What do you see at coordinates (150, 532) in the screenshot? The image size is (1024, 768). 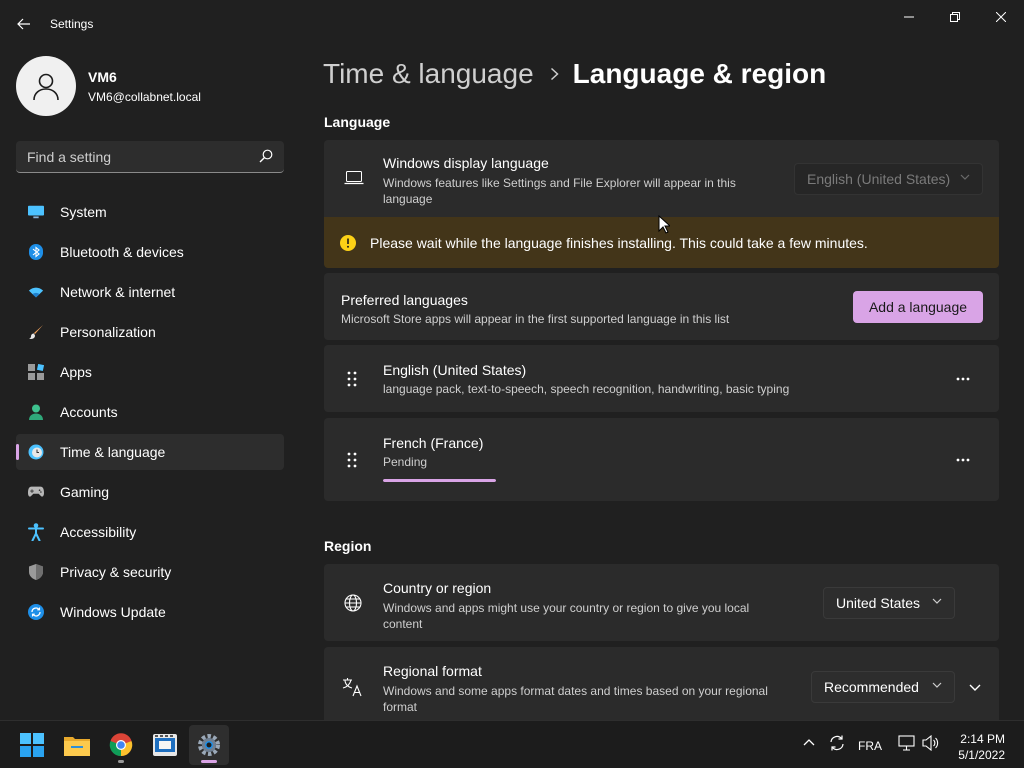 I see `sidebar-item-accessibility: Accessibility` at bounding box center [150, 532].